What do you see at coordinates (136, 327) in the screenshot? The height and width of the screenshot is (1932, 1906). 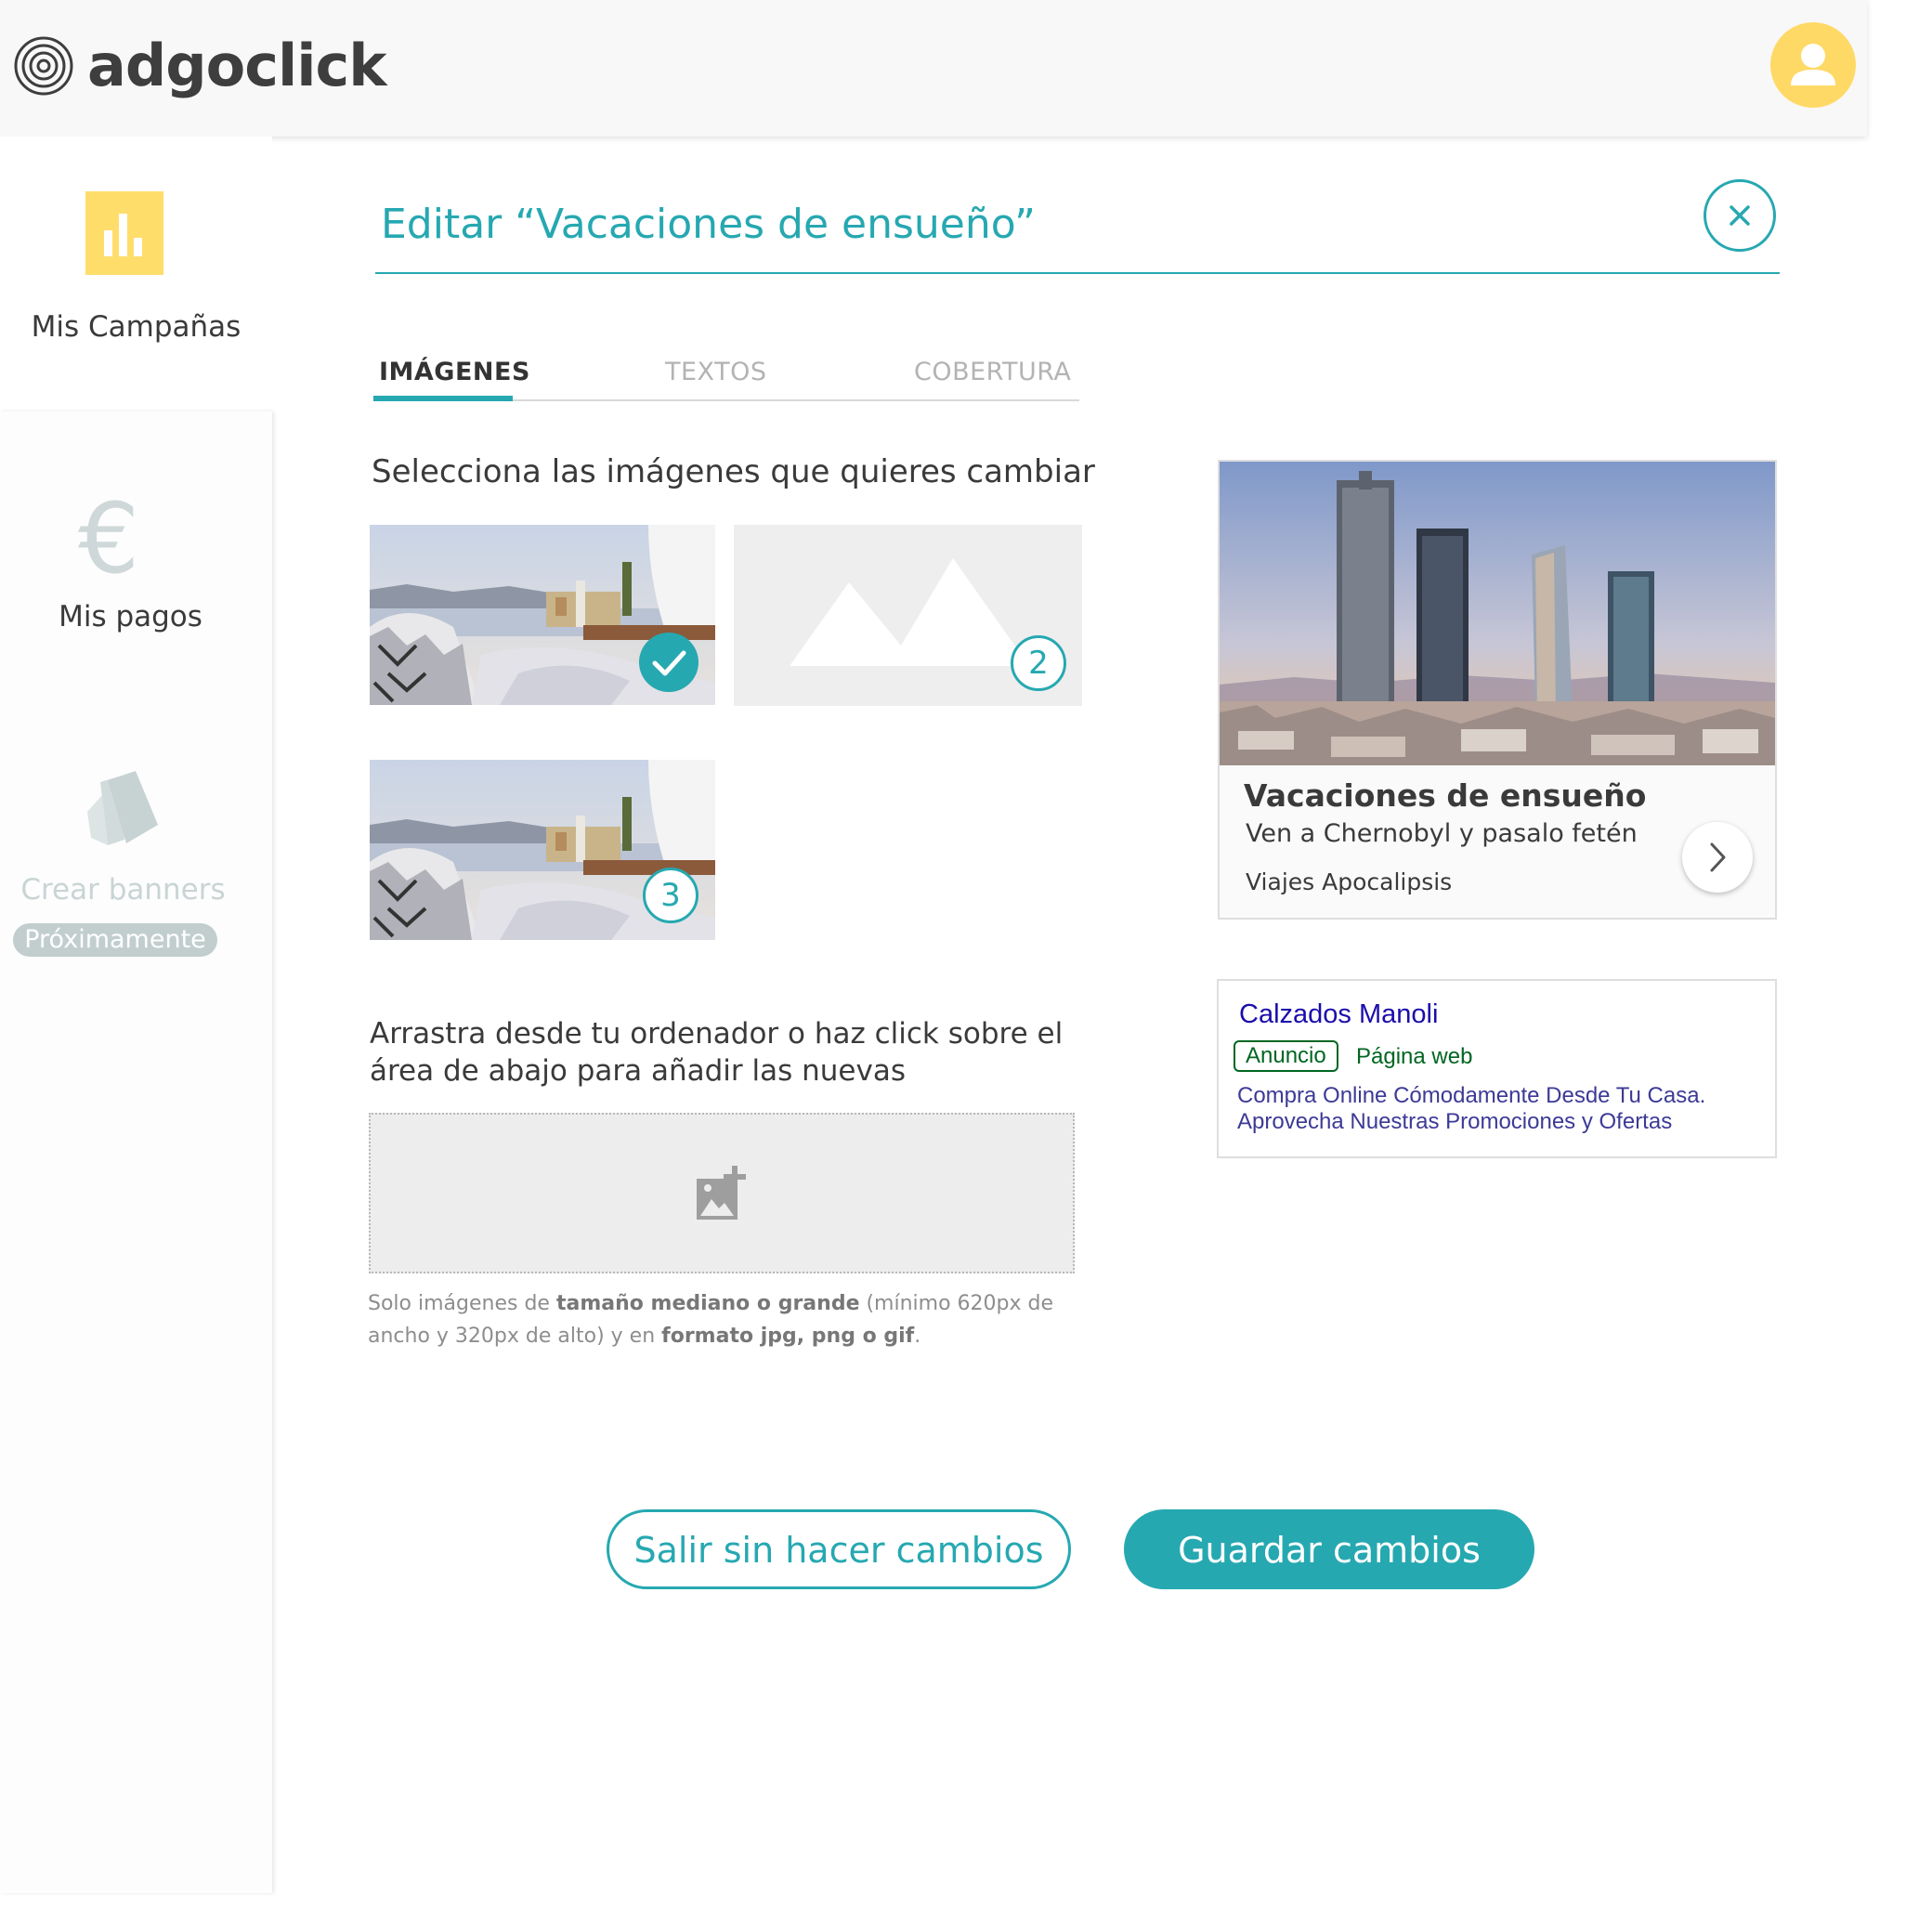 I see `sidebar-item-mis-campanas: Mis Campañas` at bounding box center [136, 327].